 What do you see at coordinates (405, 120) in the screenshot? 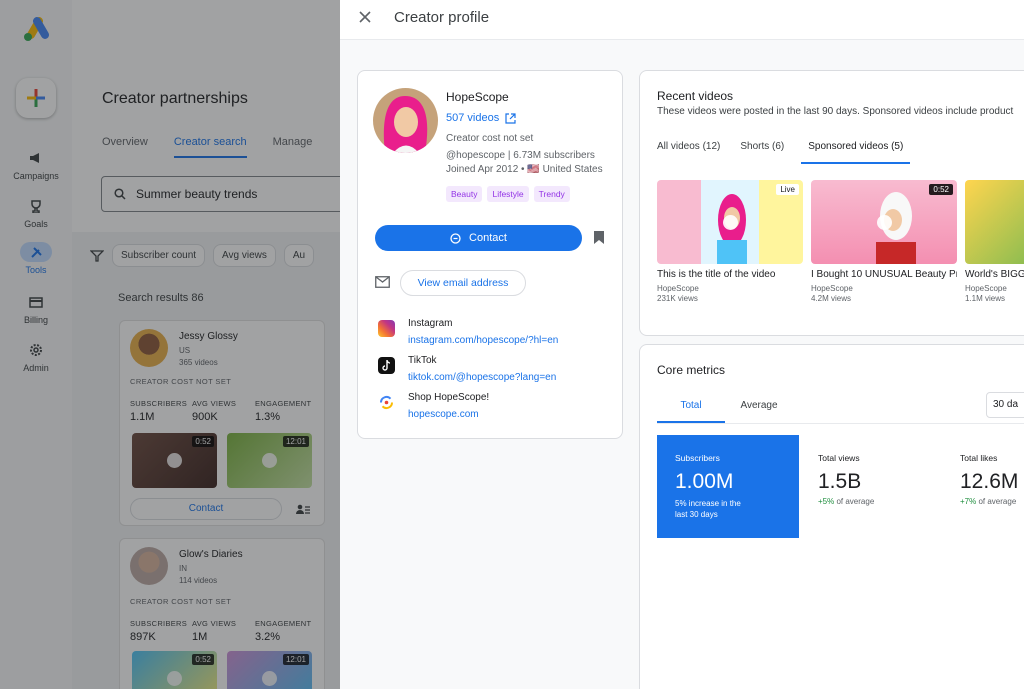
I see `avatar` at bounding box center [405, 120].